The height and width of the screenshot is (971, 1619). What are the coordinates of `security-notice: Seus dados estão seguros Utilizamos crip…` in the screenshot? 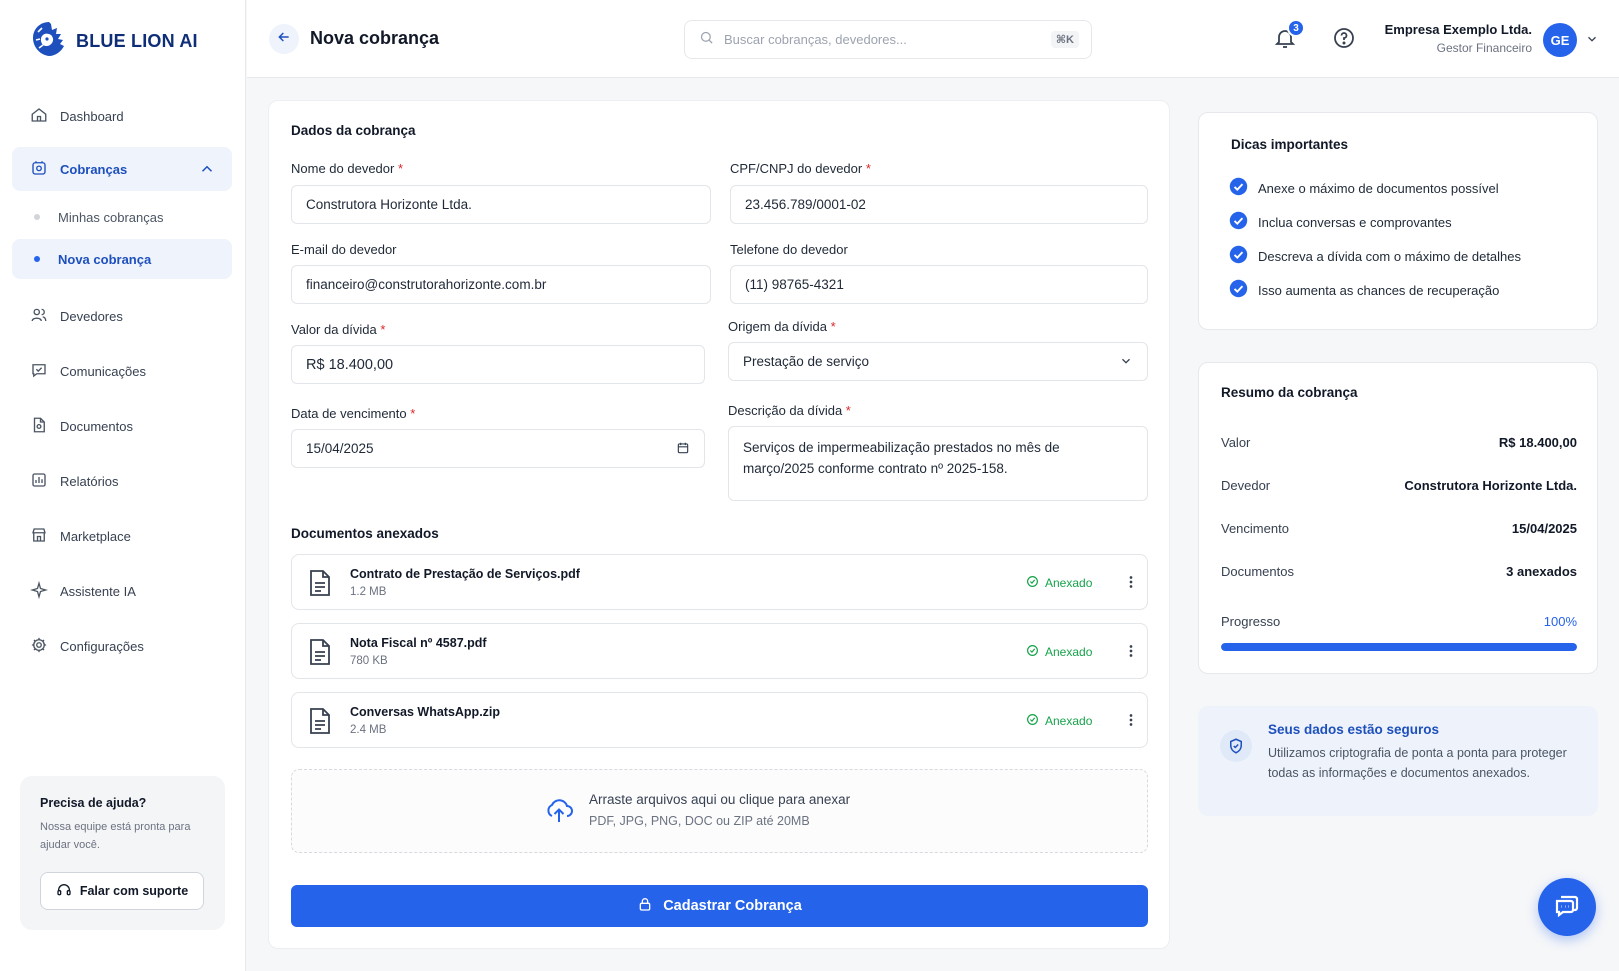 It's located at (1398, 761).